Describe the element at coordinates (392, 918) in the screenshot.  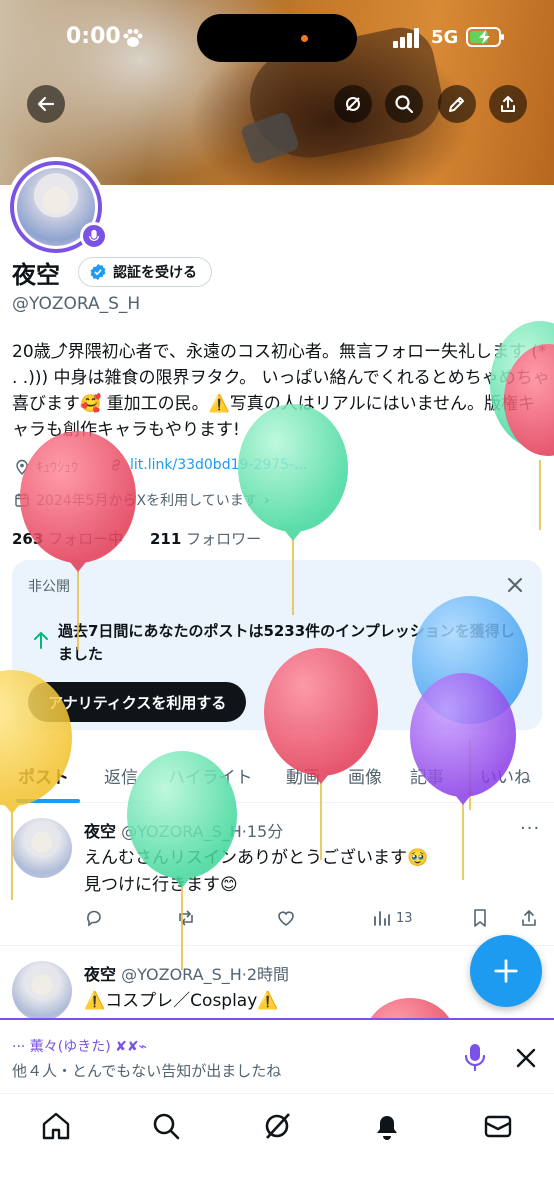
I see `views-button: 13` at that location.